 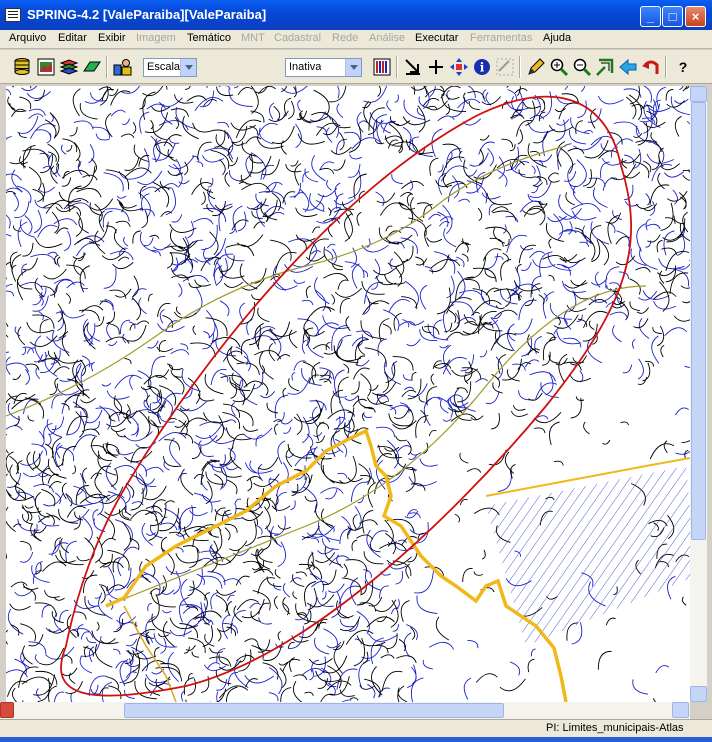 What do you see at coordinates (297, 38) in the screenshot?
I see `menu-cadastral: Cadastral` at bounding box center [297, 38].